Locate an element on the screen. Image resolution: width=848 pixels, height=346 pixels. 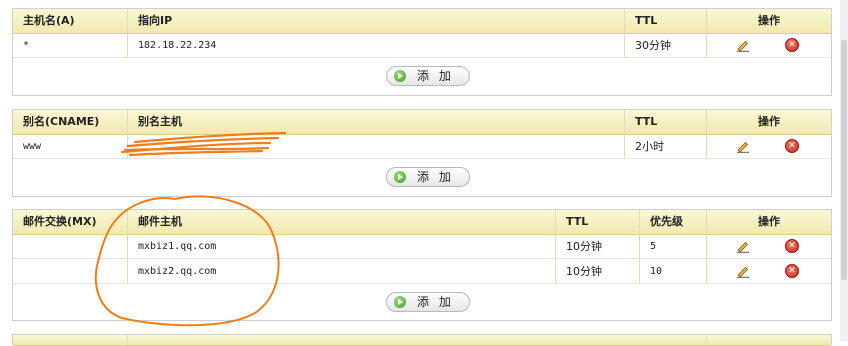
table-row: mxbiz1.qq.com 10分钟 5 is located at coordinates (422, 247).